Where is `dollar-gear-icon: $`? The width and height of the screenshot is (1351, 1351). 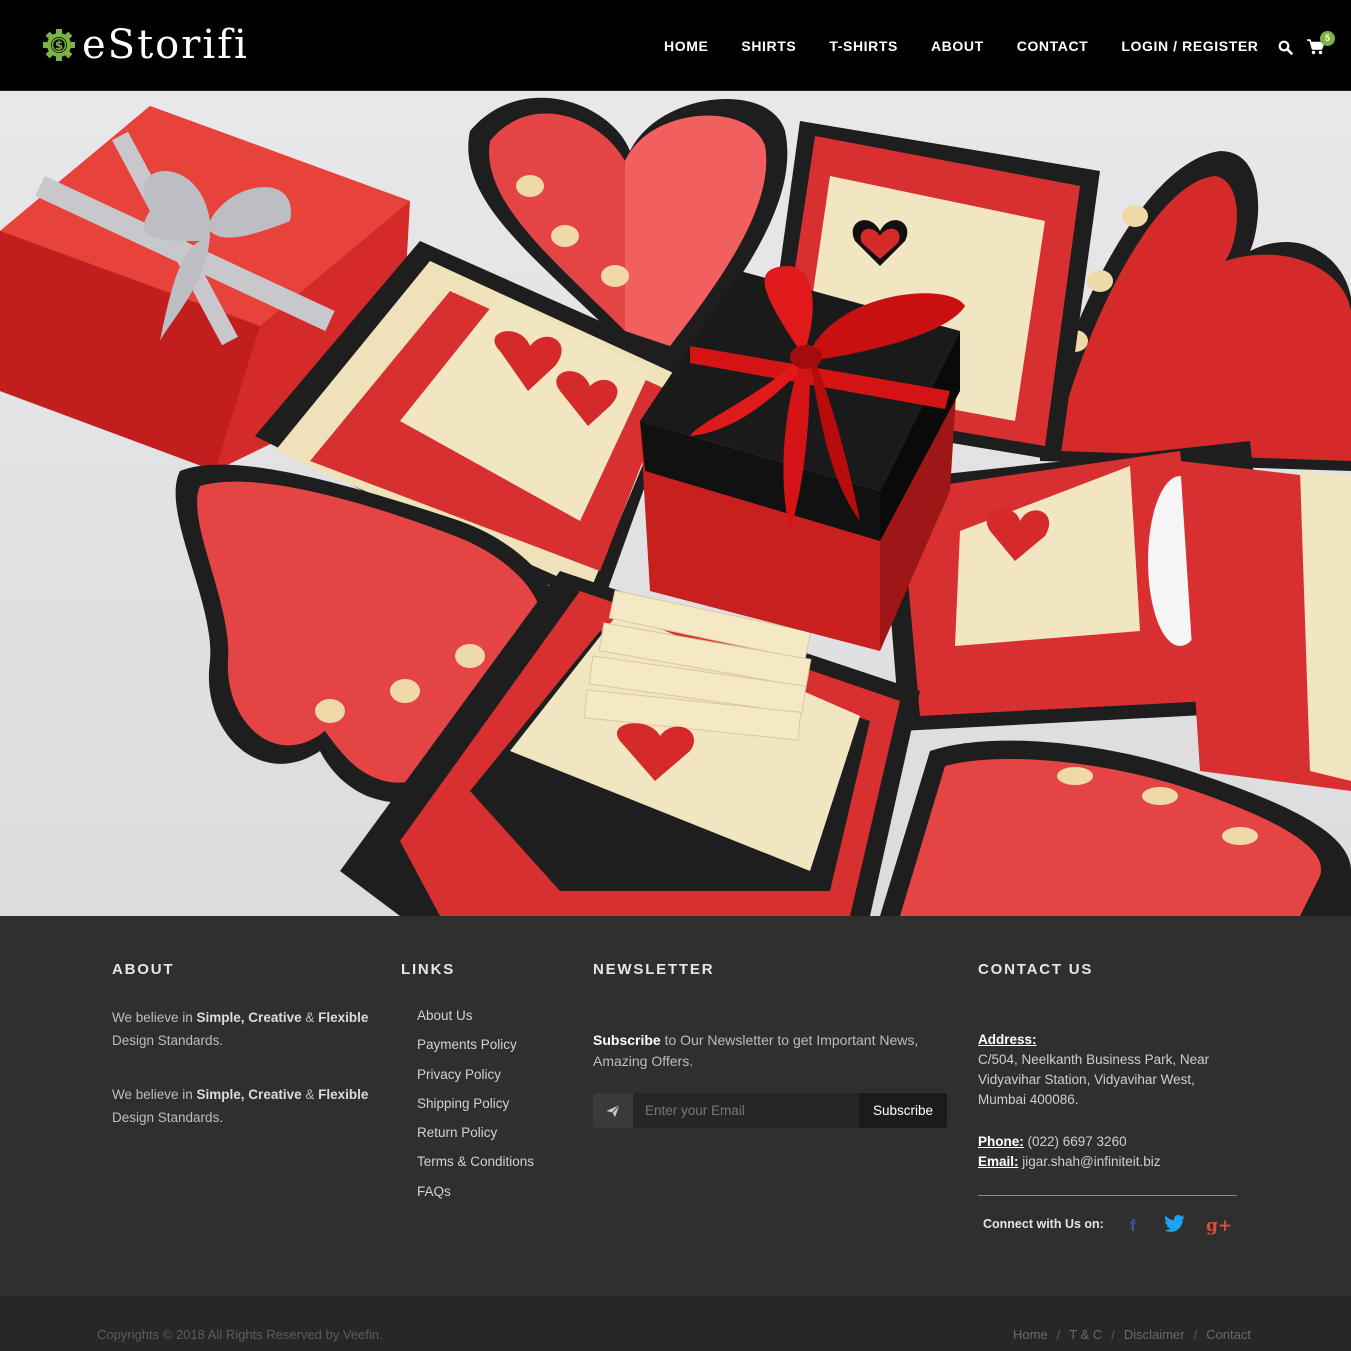 dollar-gear-icon: $ is located at coordinates (59, 45).